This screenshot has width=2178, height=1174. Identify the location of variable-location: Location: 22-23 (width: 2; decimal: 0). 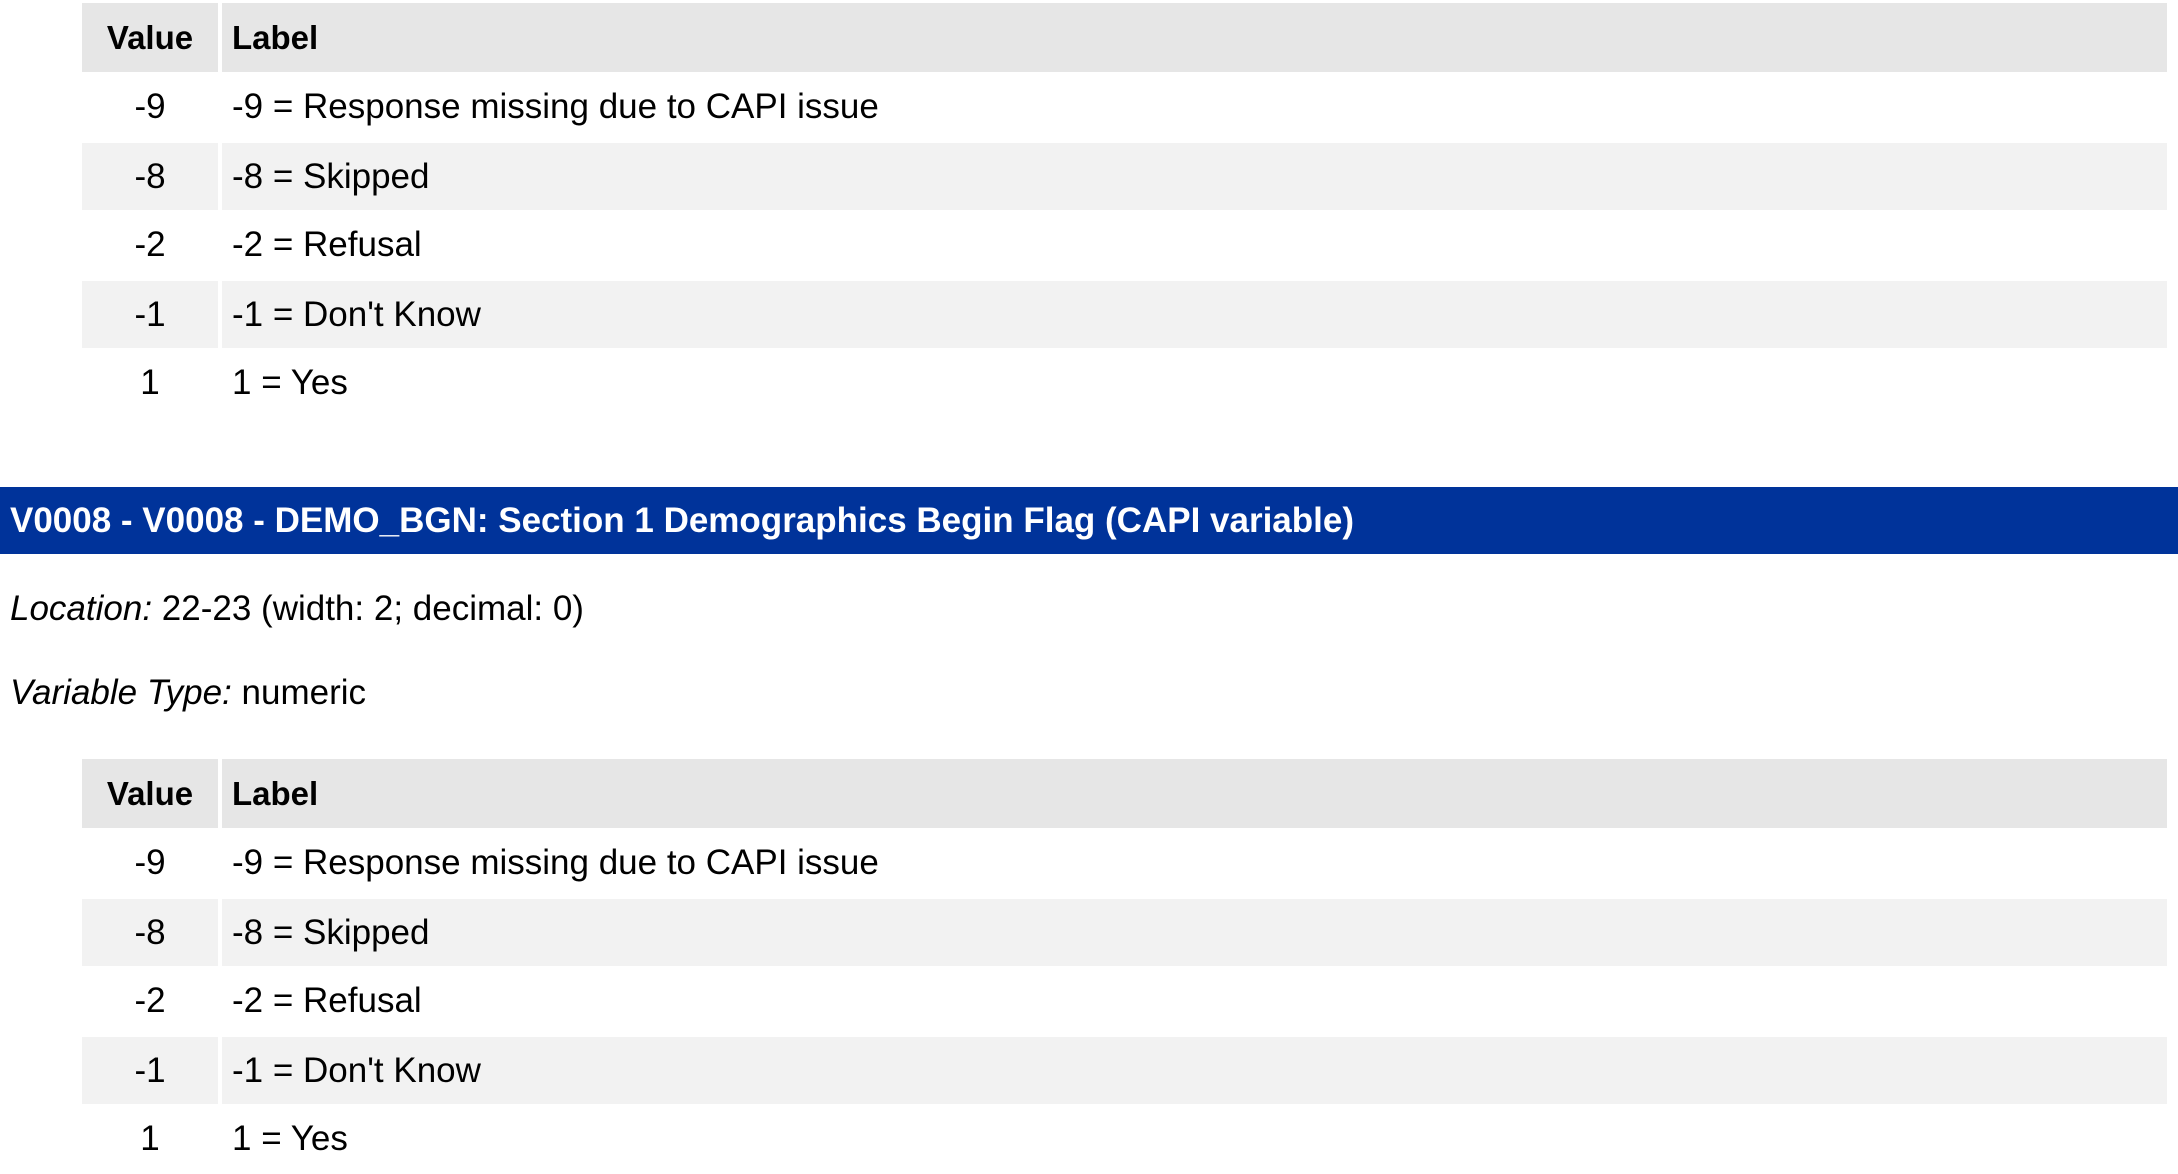
(297, 609).